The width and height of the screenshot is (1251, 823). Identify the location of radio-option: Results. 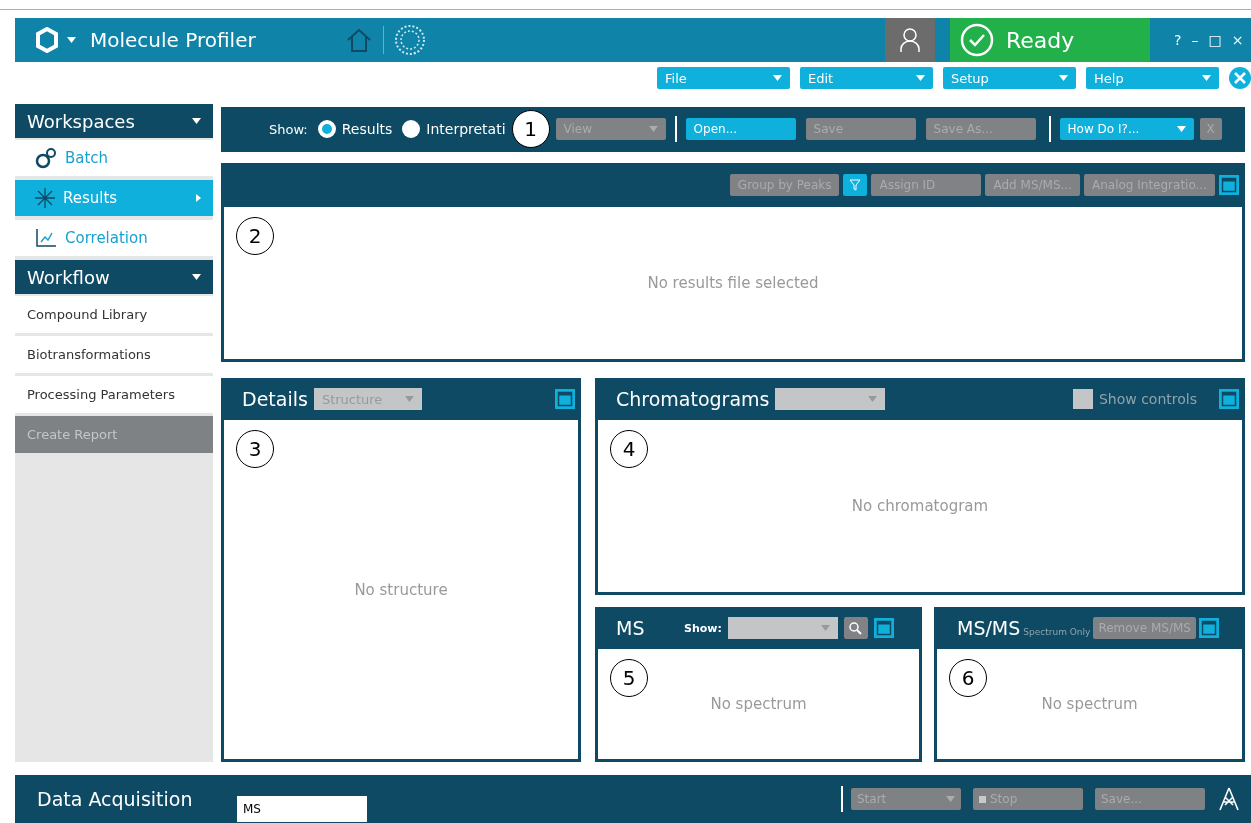
(355, 129).